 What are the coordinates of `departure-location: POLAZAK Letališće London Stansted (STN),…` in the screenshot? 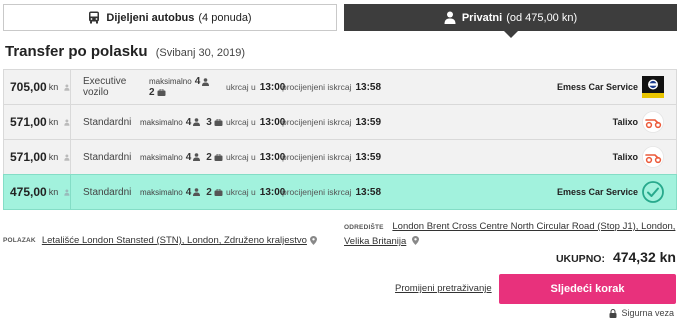 It's located at (160, 240).